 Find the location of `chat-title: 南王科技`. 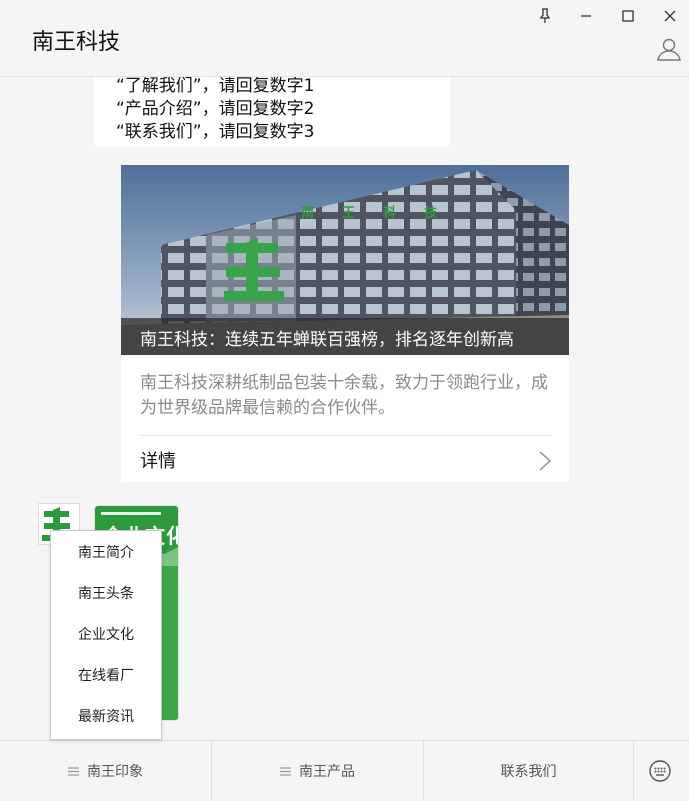

chat-title: 南王科技 is located at coordinates (76, 42).